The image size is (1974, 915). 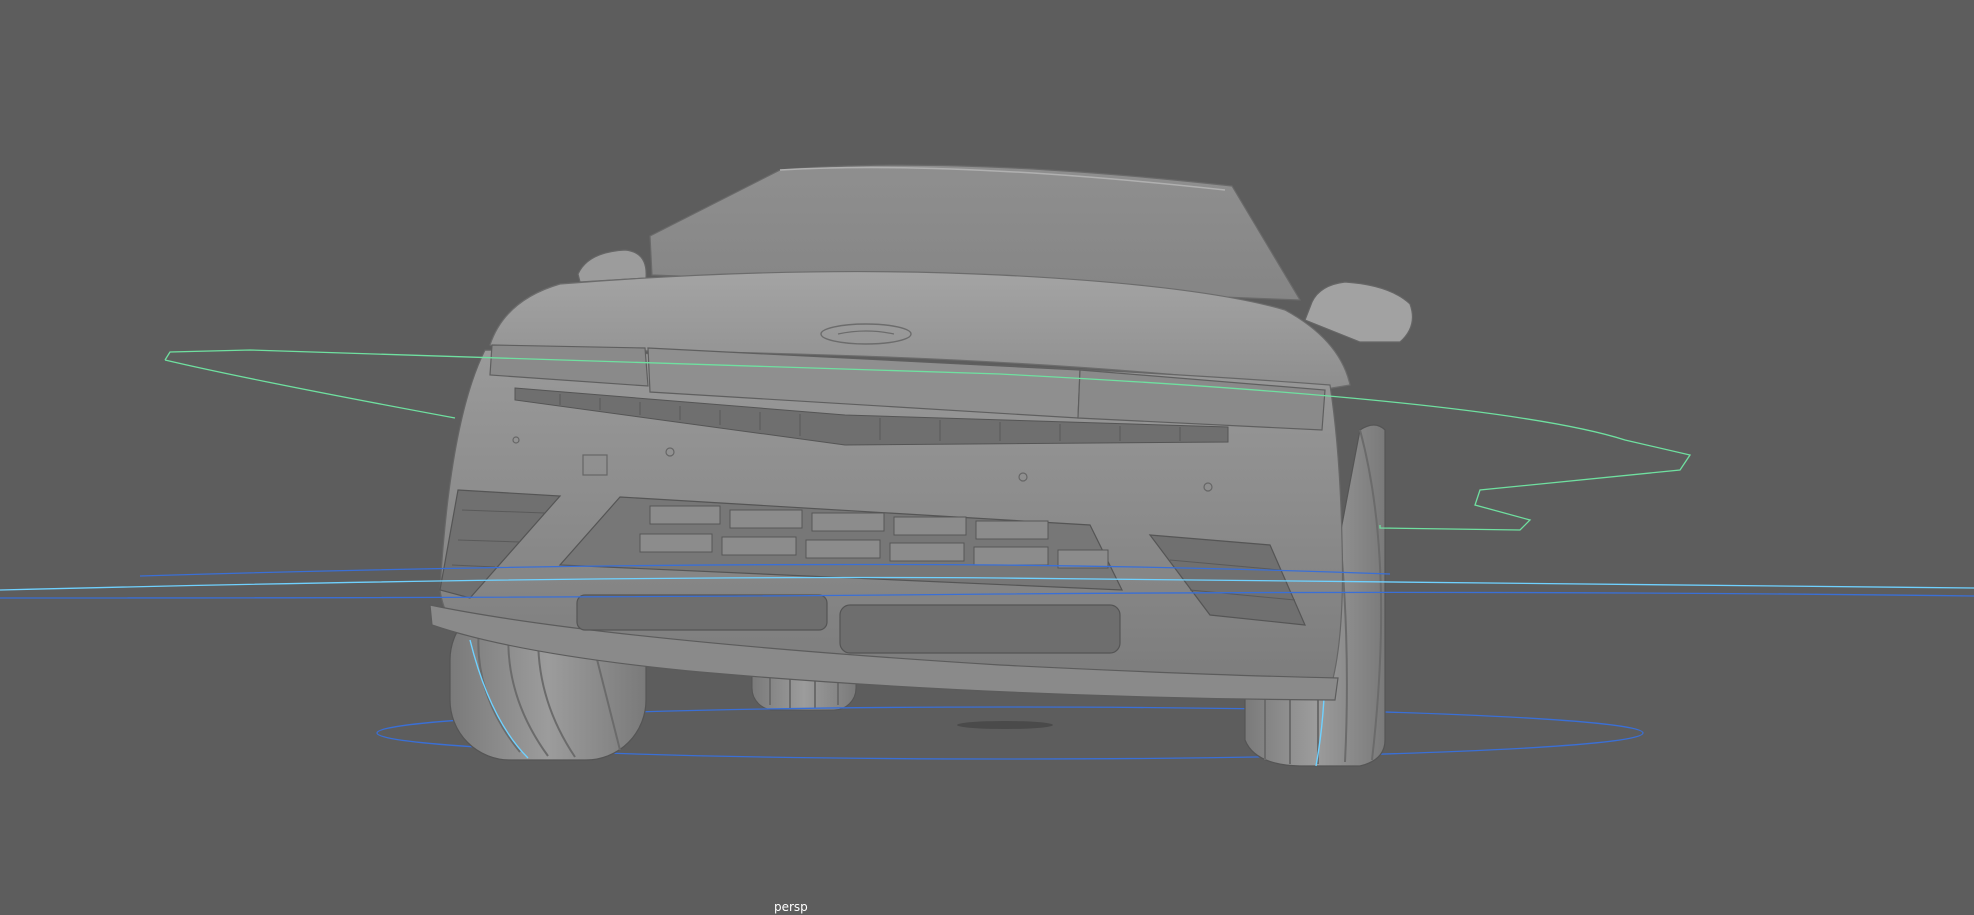 What do you see at coordinates (612, 266) in the screenshot?
I see `left-mirror` at bounding box center [612, 266].